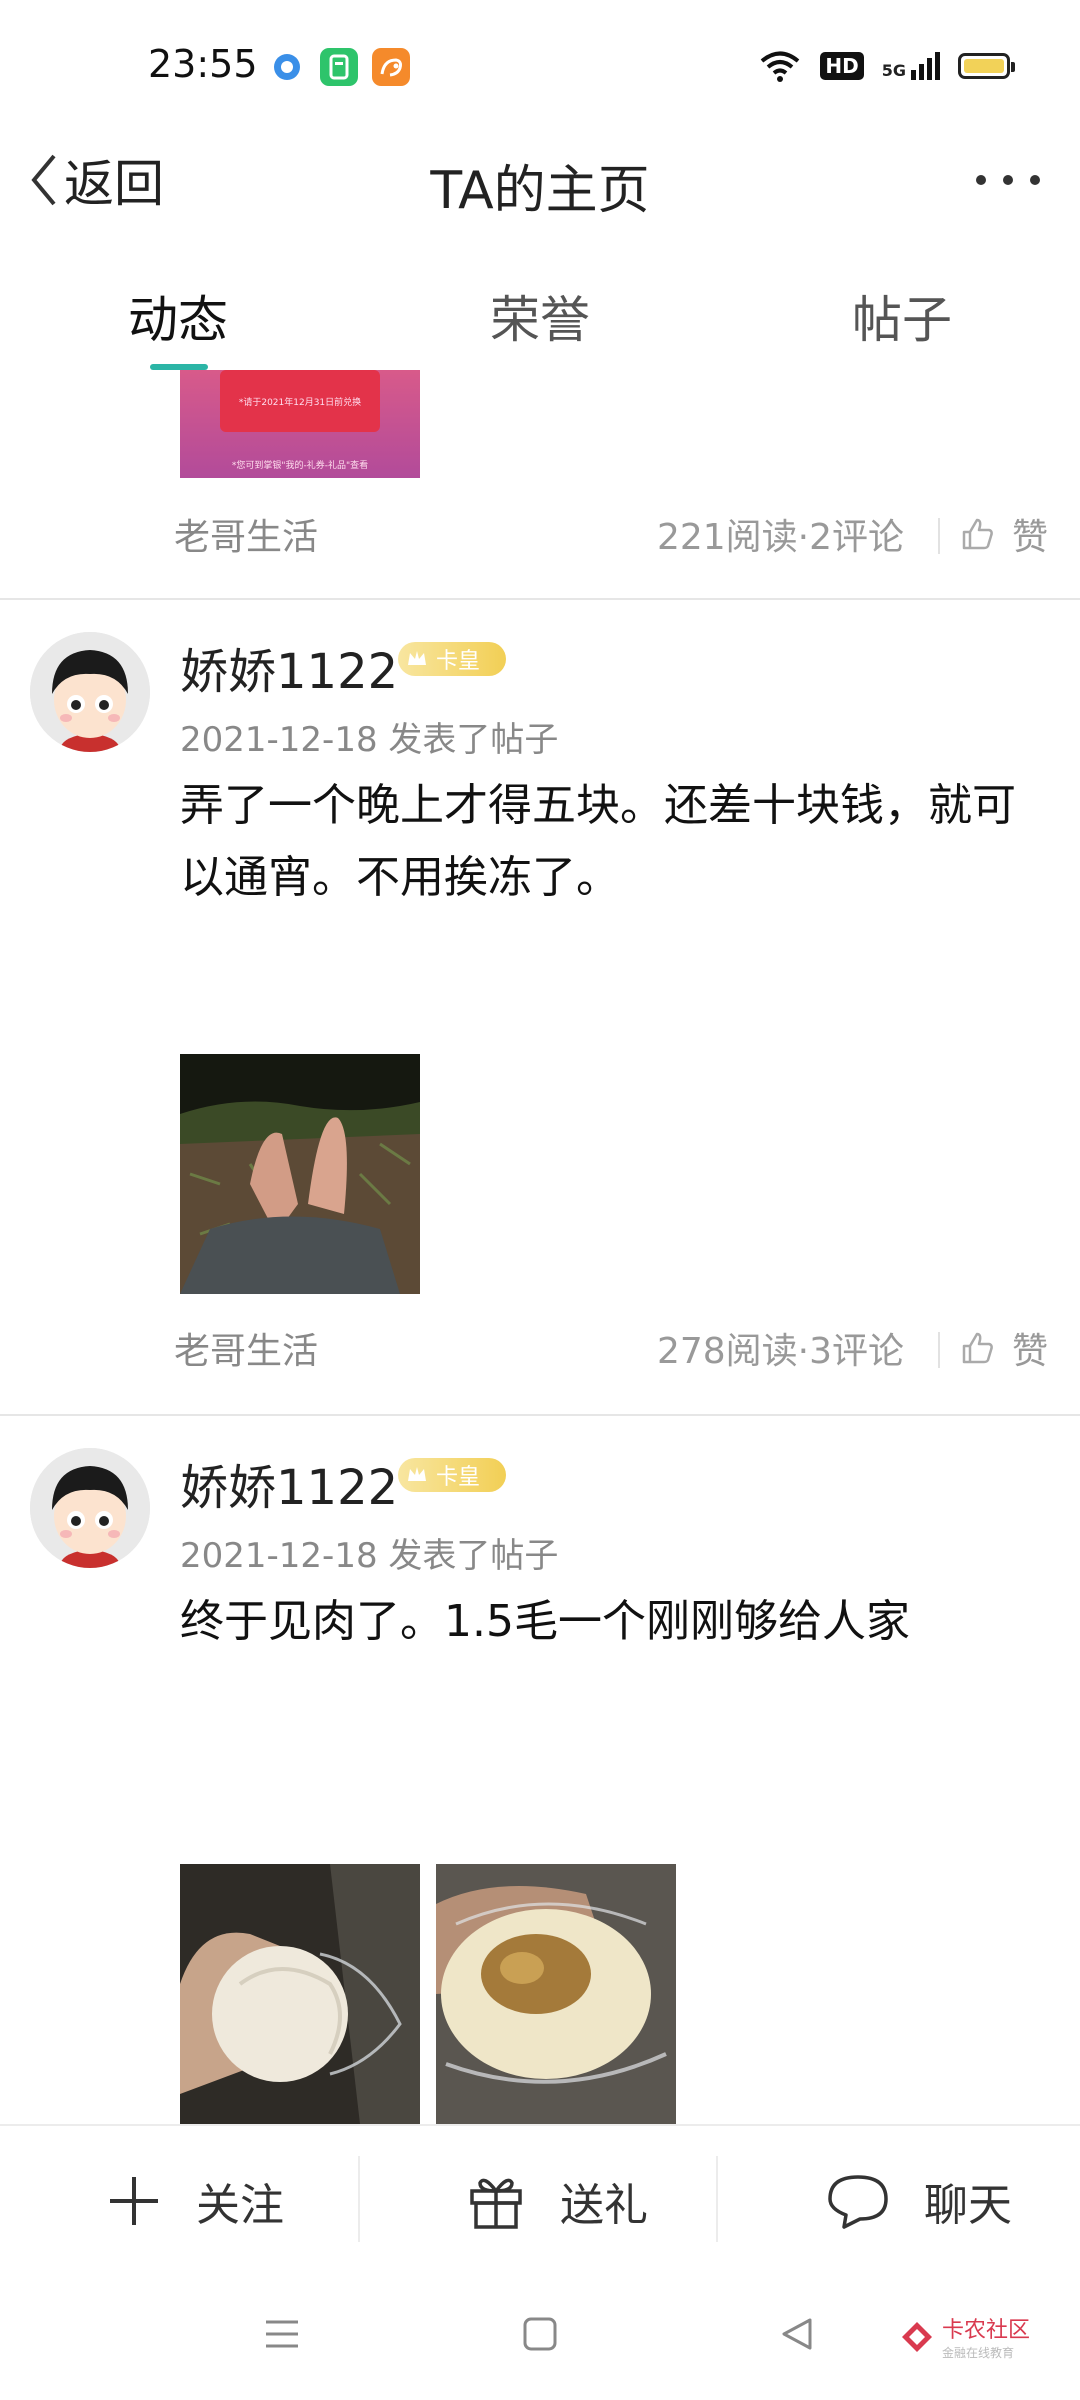 This screenshot has width=1080, height=2400. What do you see at coordinates (986, 2330) in the screenshot?
I see `watermark-name: 卡农社区` at bounding box center [986, 2330].